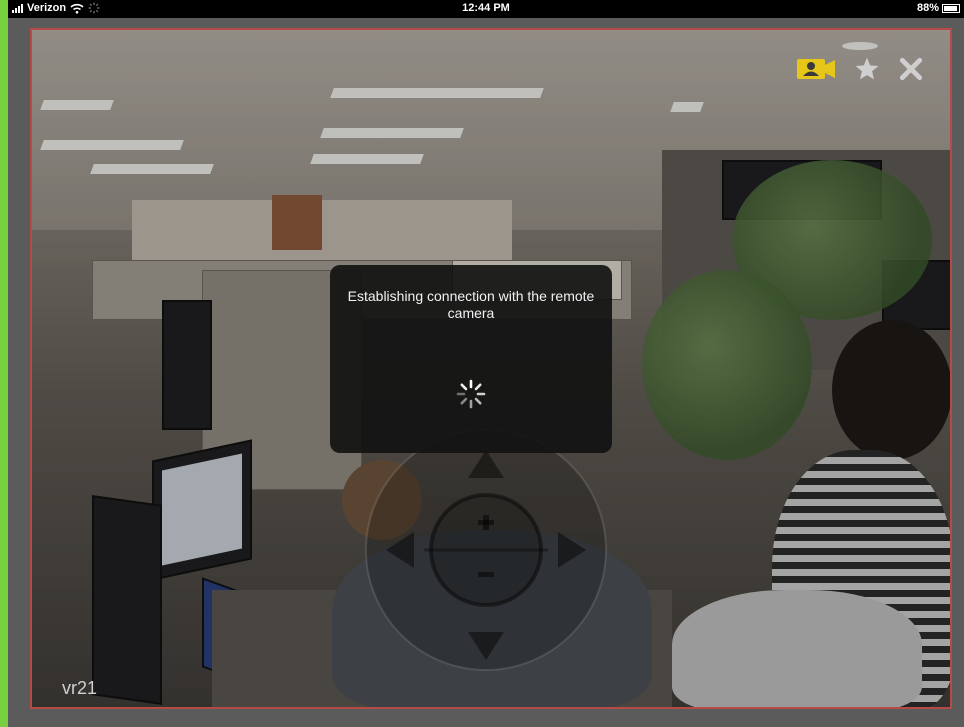  Describe the element at coordinates (816, 69) in the screenshot. I see `video-camera-person-icon` at that location.